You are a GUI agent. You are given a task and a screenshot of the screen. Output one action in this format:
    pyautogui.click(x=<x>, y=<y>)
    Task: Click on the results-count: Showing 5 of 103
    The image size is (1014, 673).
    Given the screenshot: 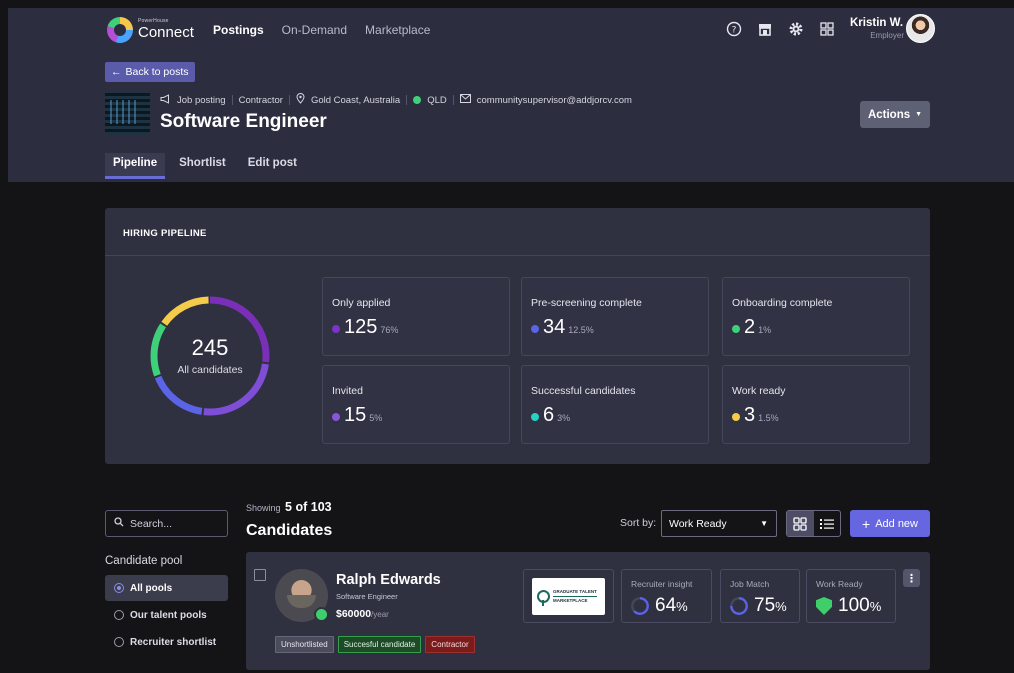 What is the action you would take?
    pyautogui.click(x=289, y=507)
    